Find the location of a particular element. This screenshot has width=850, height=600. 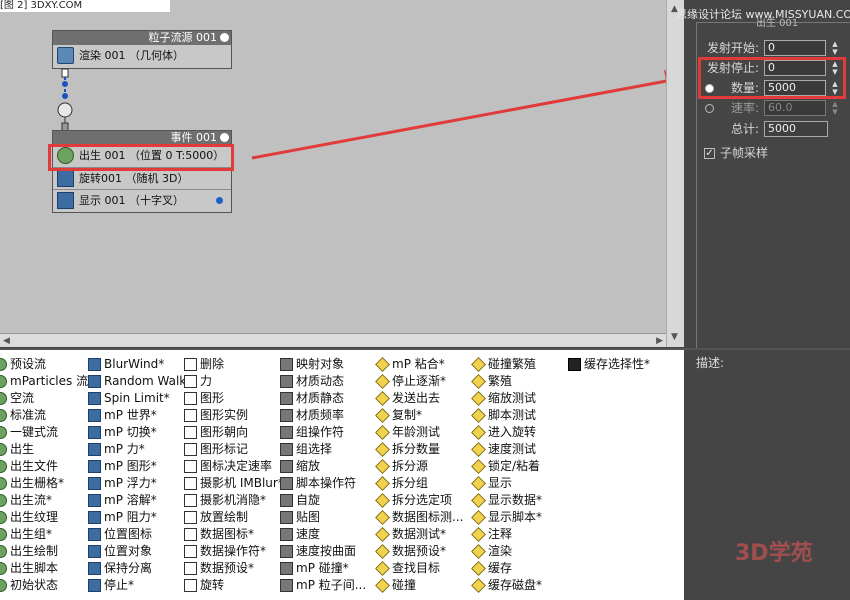

canvas-horizontal-scrollbar: ◀ ▶ is located at coordinates (333, 340).